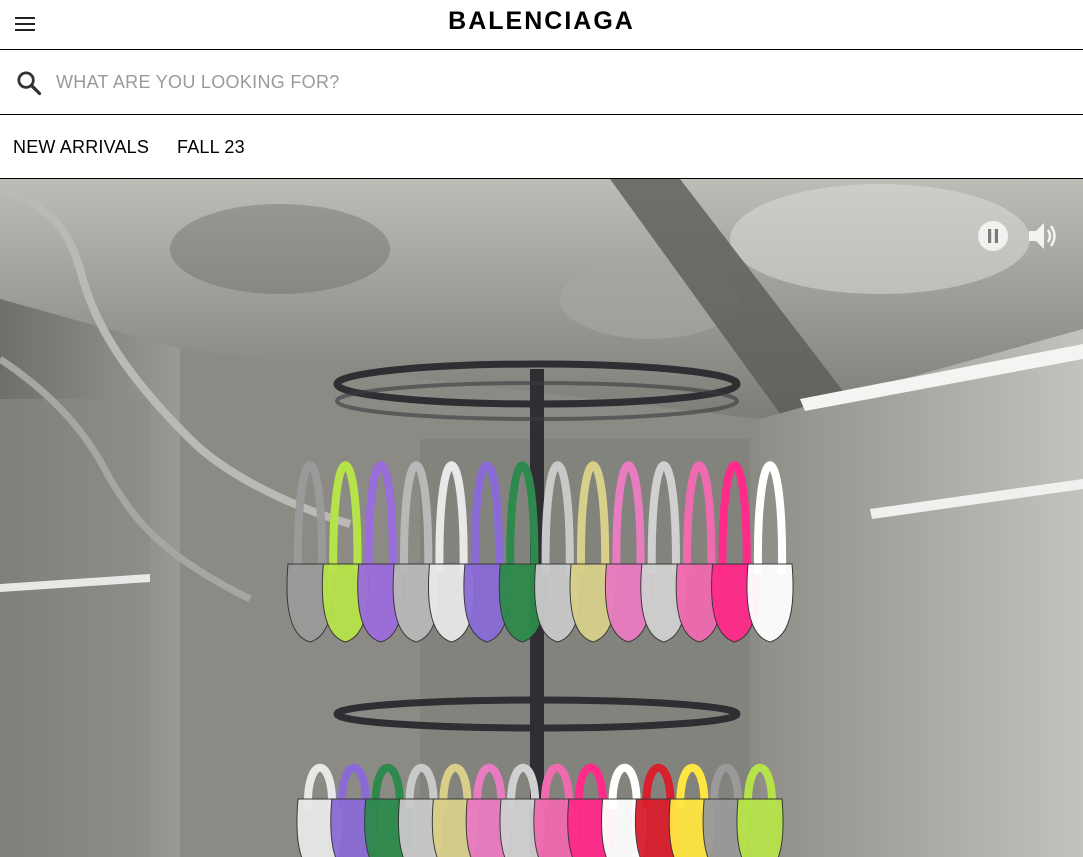 This screenshot has height=857, width=1083. I want to click on search-input, so click(506, 82).